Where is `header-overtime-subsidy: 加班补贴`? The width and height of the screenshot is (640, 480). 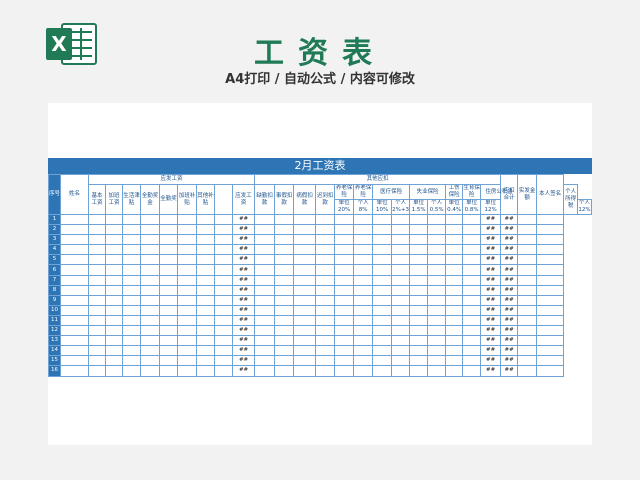 header-overtime-subsidy: 加班补贴 is located at coordinates (187, 199).